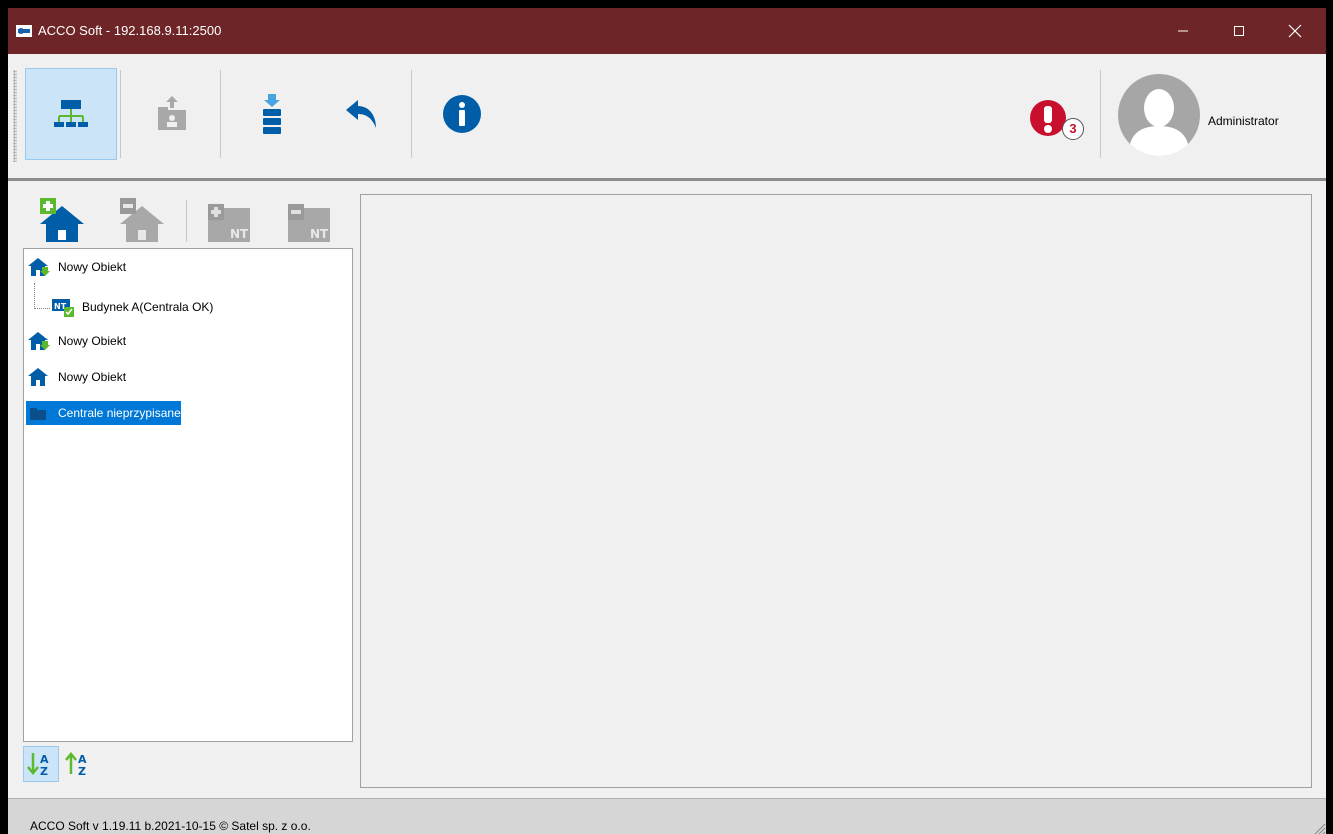  I want to click on app-logo-icon, so click(24, 31).